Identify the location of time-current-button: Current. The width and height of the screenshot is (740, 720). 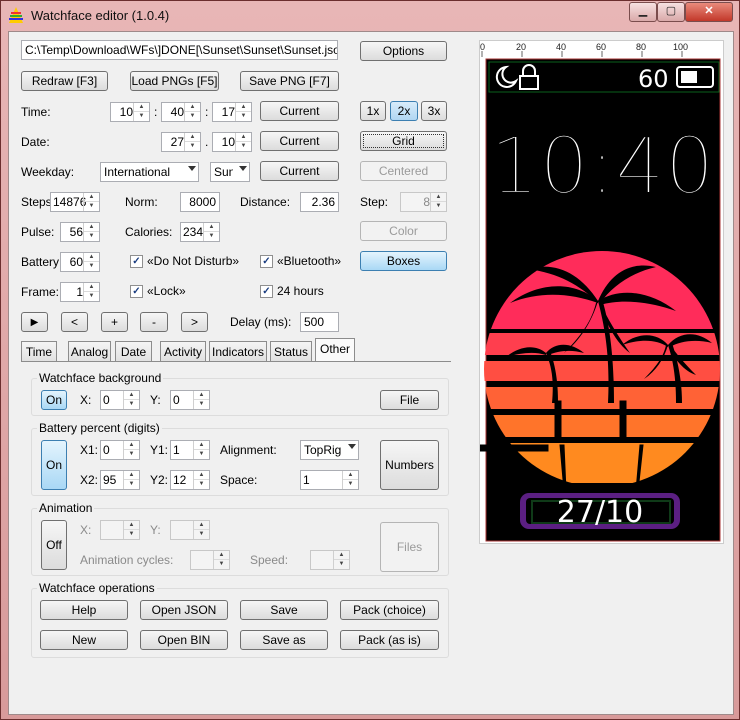
(299, 111).